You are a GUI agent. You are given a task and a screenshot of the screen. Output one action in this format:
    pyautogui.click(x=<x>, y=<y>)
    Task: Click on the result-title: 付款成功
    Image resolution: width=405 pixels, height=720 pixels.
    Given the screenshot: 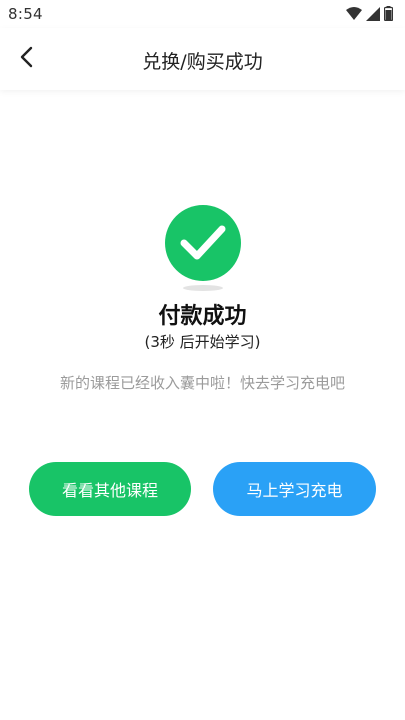 What is the action you would take?
    pyautogui.click(x=202, y=316)
    